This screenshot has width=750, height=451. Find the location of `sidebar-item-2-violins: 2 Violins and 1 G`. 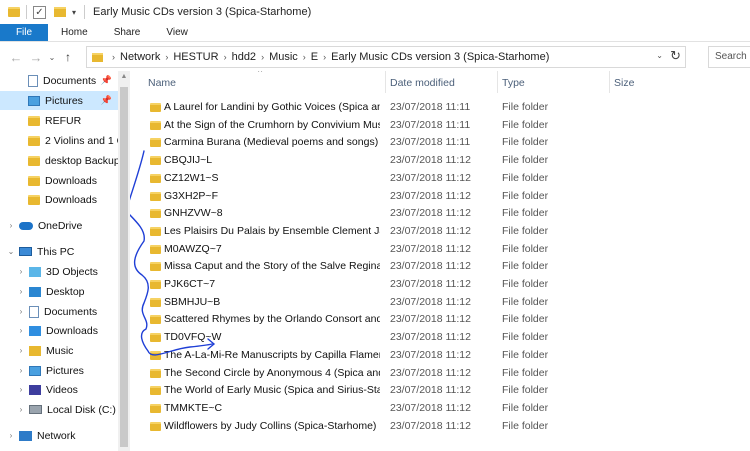

sidebar-item-2-violins: 2 Violins and 1 G is located at coordinates (59, 140).